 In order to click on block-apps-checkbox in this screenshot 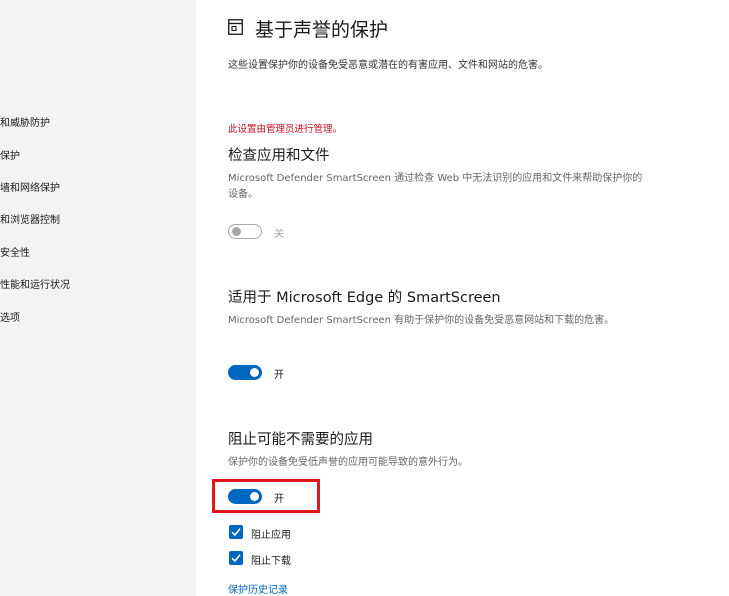, I will do `click(236, 532)`.